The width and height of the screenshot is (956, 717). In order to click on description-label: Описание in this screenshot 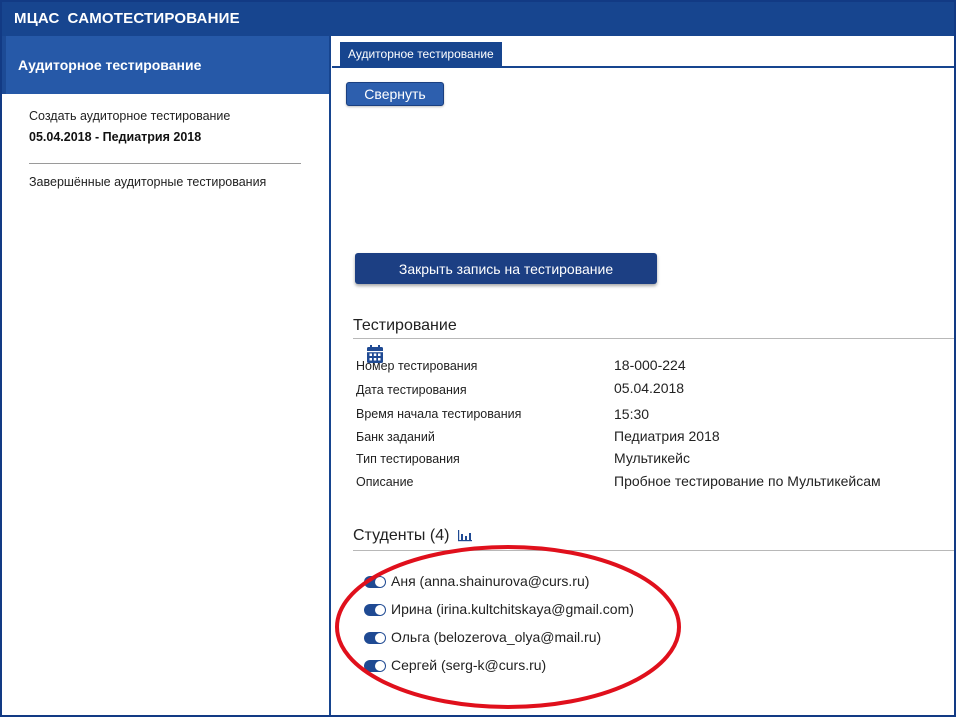, I will do `click(385, 482)`.